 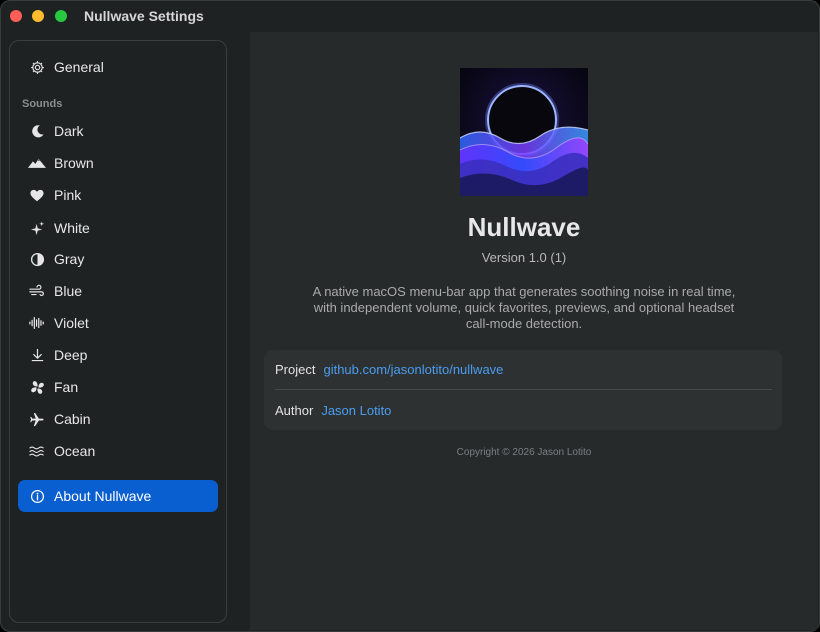 I want to click on sidebar-item-gray: Gray, so click(x=118, y=259).